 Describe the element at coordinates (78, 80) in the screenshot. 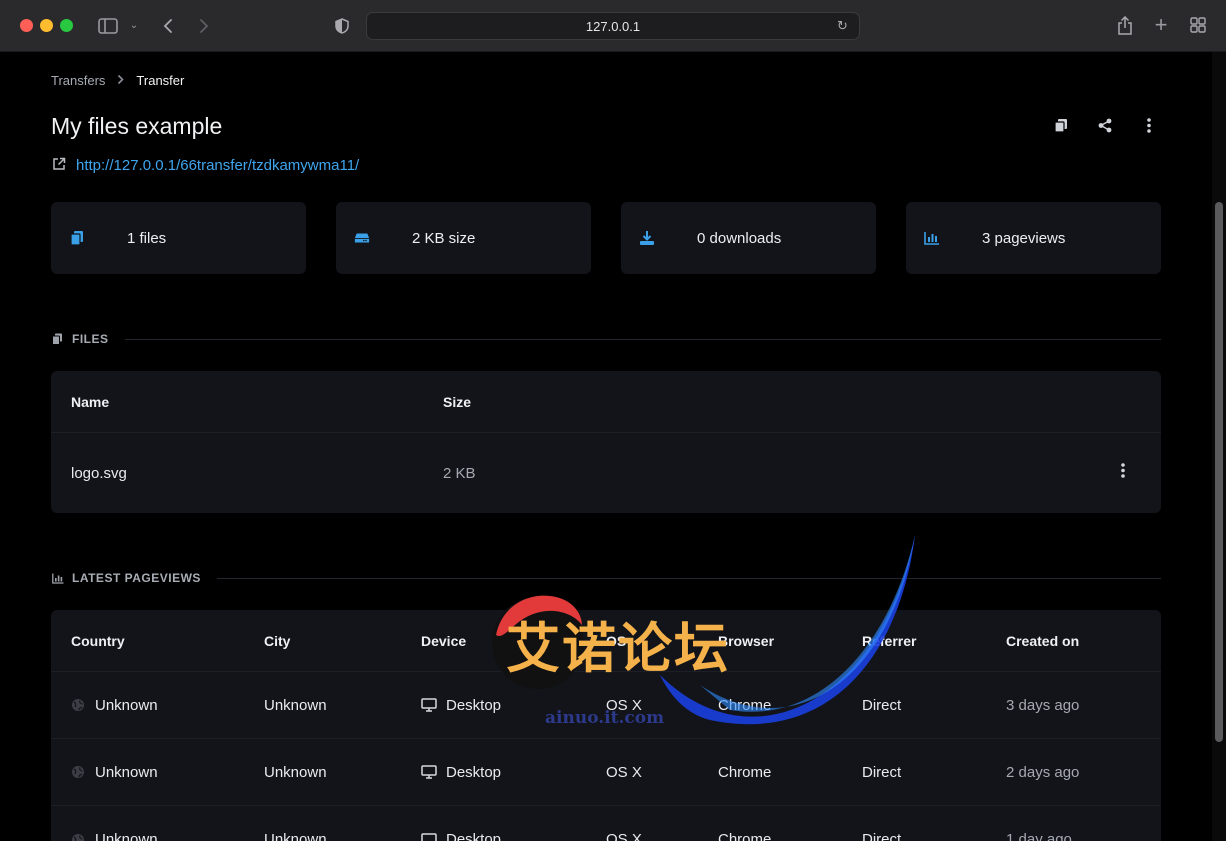

I see `breadcrumb-transfers-link: Transfers` at that location.